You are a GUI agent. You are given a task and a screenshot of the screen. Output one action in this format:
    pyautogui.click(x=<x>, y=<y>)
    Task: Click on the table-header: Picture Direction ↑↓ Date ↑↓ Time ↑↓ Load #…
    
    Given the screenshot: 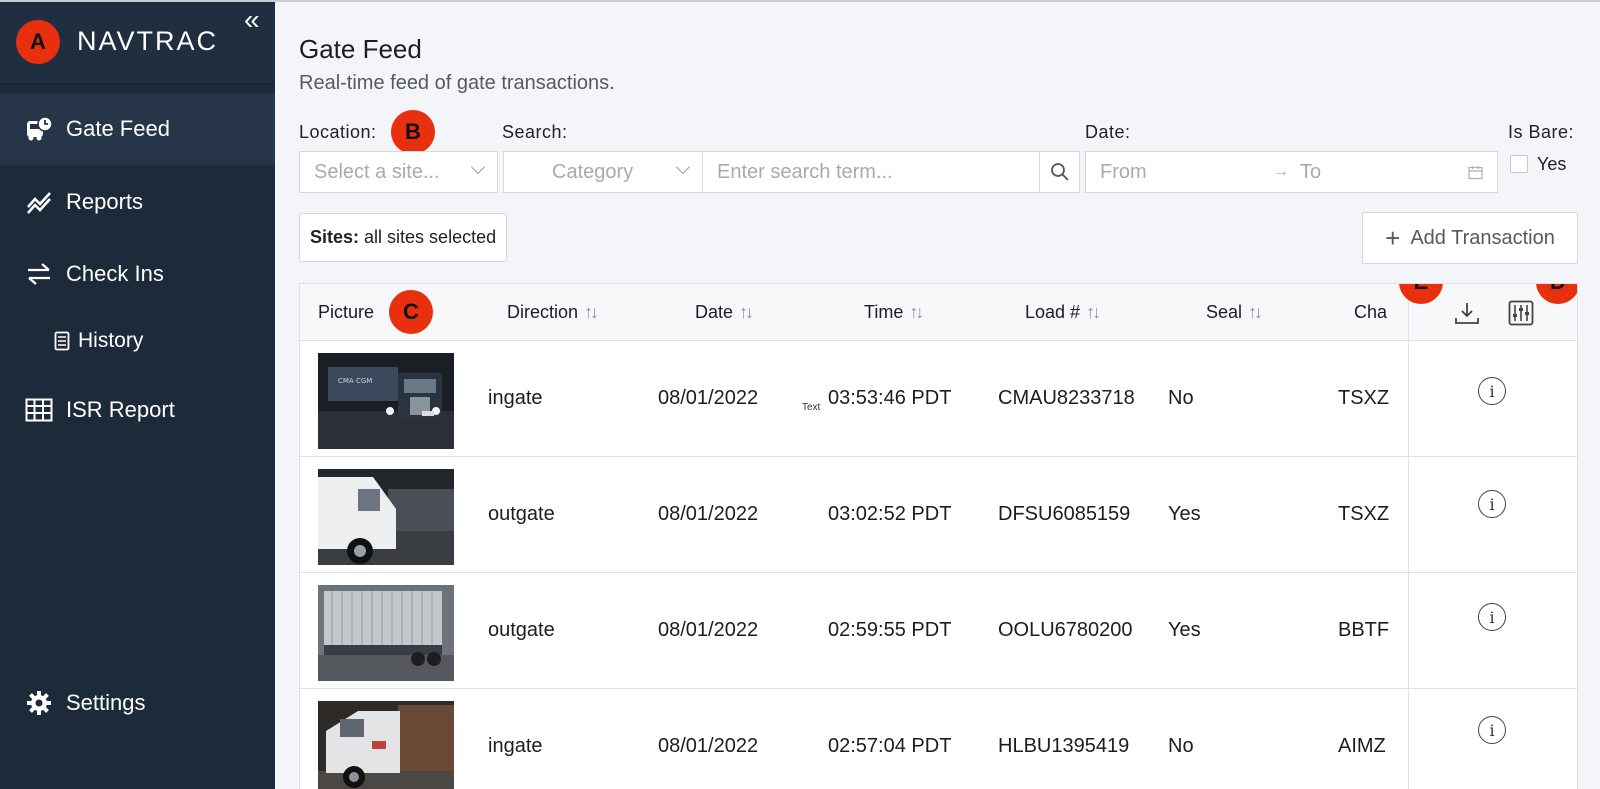 What is the action you would take?
    pyautogui.click(x=938, y=312)
    